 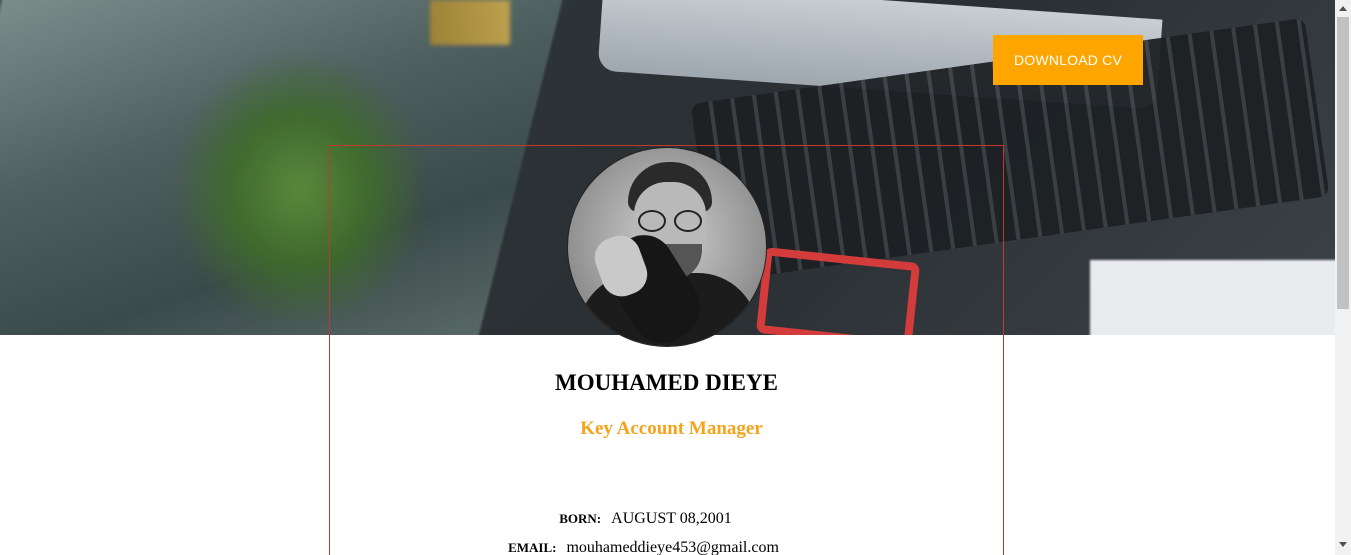 I want to click on avatar-glasses-left, so click(x=652, y=221).